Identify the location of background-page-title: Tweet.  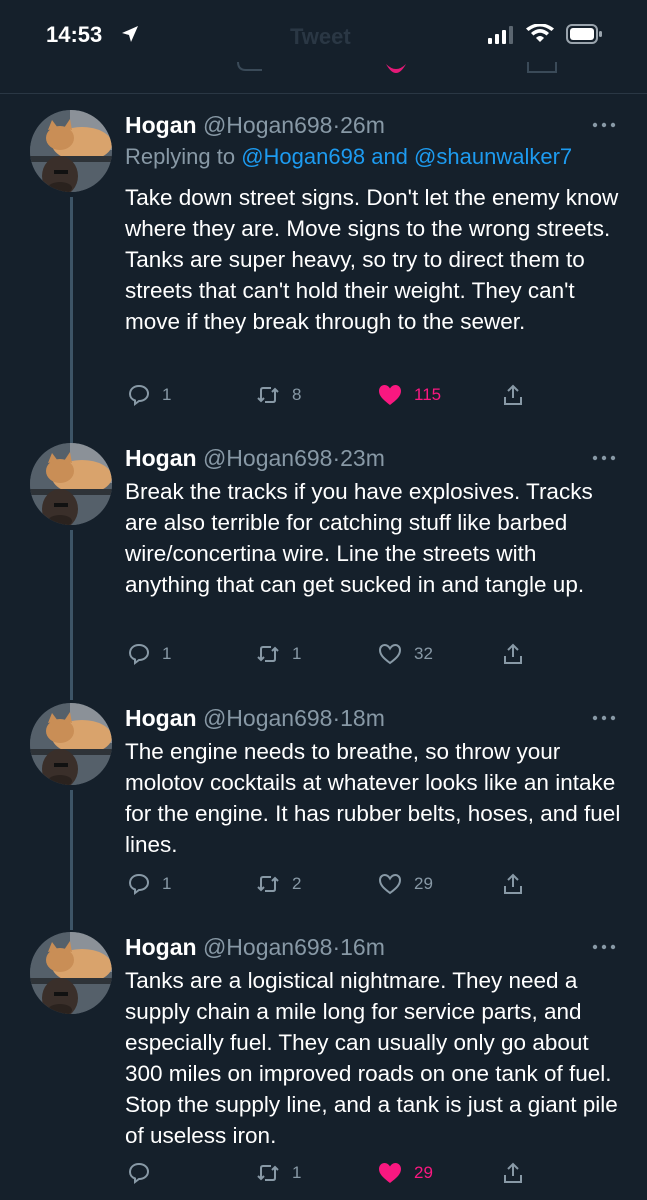
(320, 36).